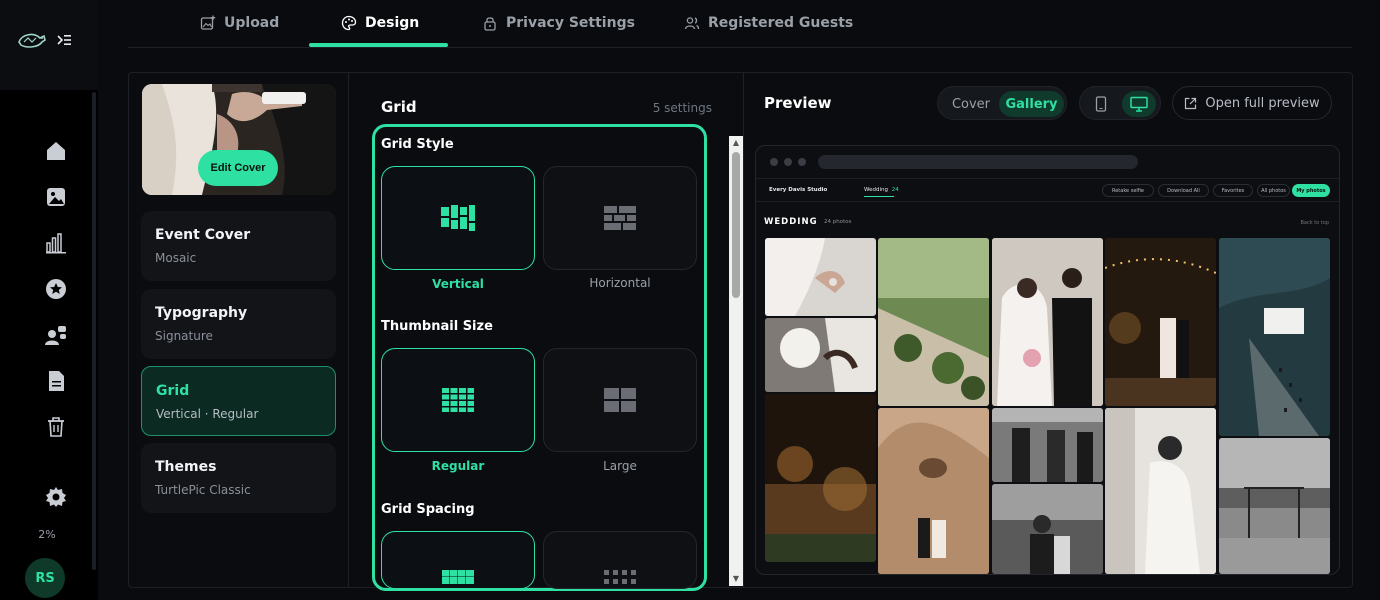 This screenshot has width=1380, height=600. I want to click on tab-upload-label: Upload, so click(252, 23).